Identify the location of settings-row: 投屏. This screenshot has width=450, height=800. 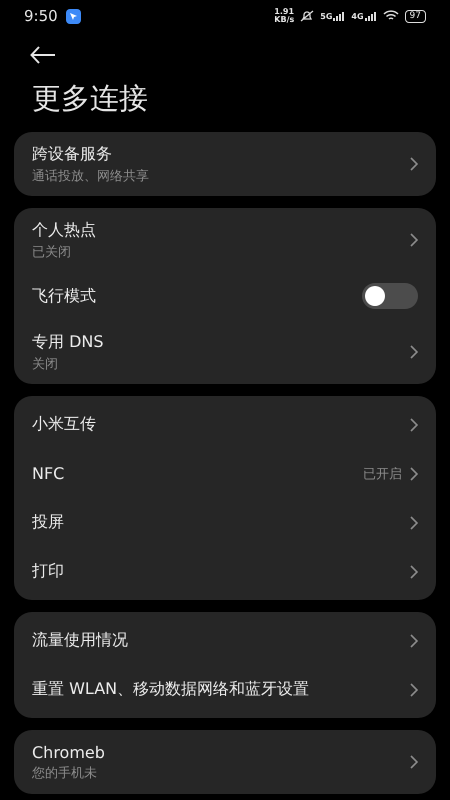
(225, 522).